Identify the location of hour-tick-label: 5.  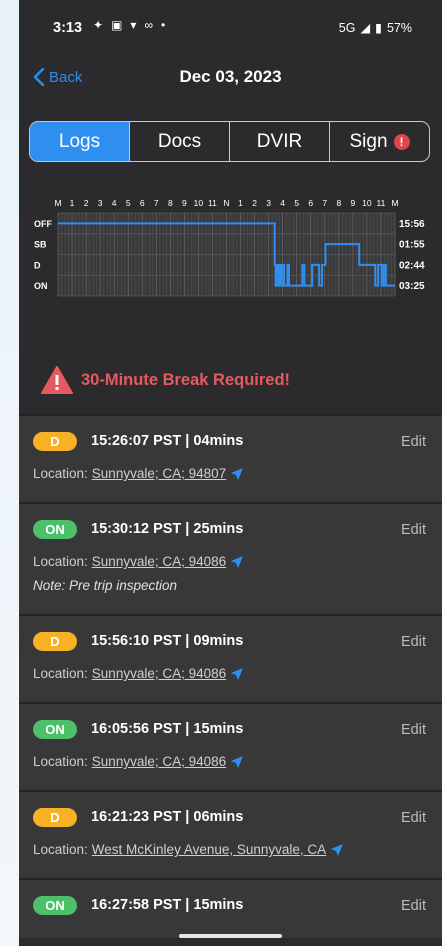
(296, 203).